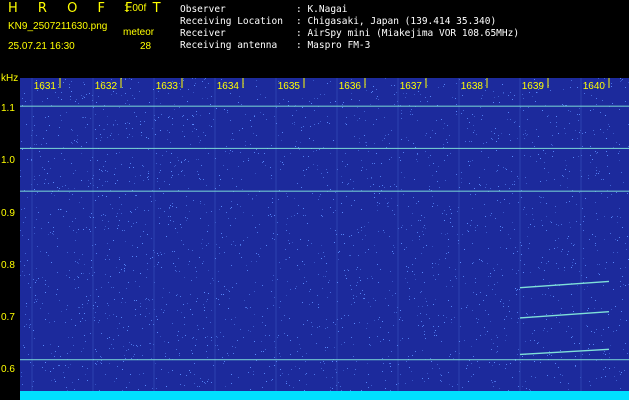 The image size is (629, 400). Describe the element at coordinates (289, 86) in the screenshot. I see `x-tick-label: 1635` at that location.